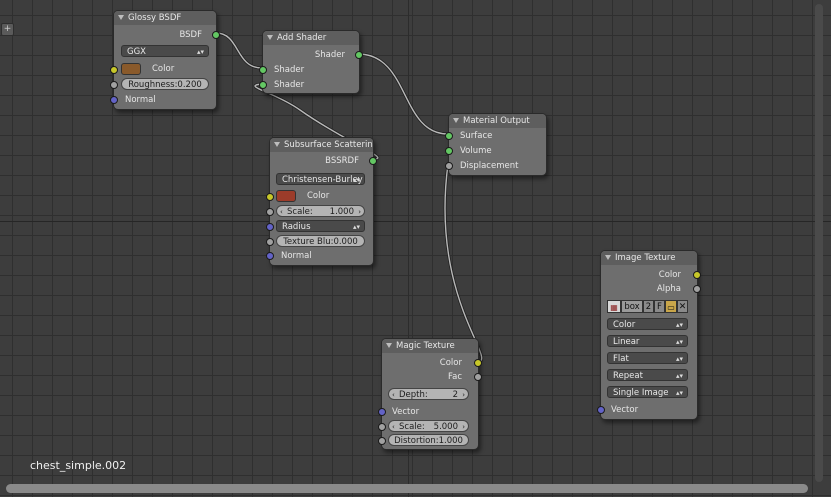 This screenshot has width=831, height=497. What do you see at coordinates (449, 166) in the screenshot?
I see `input-displacement-socket` at bounding box center [449, 166].